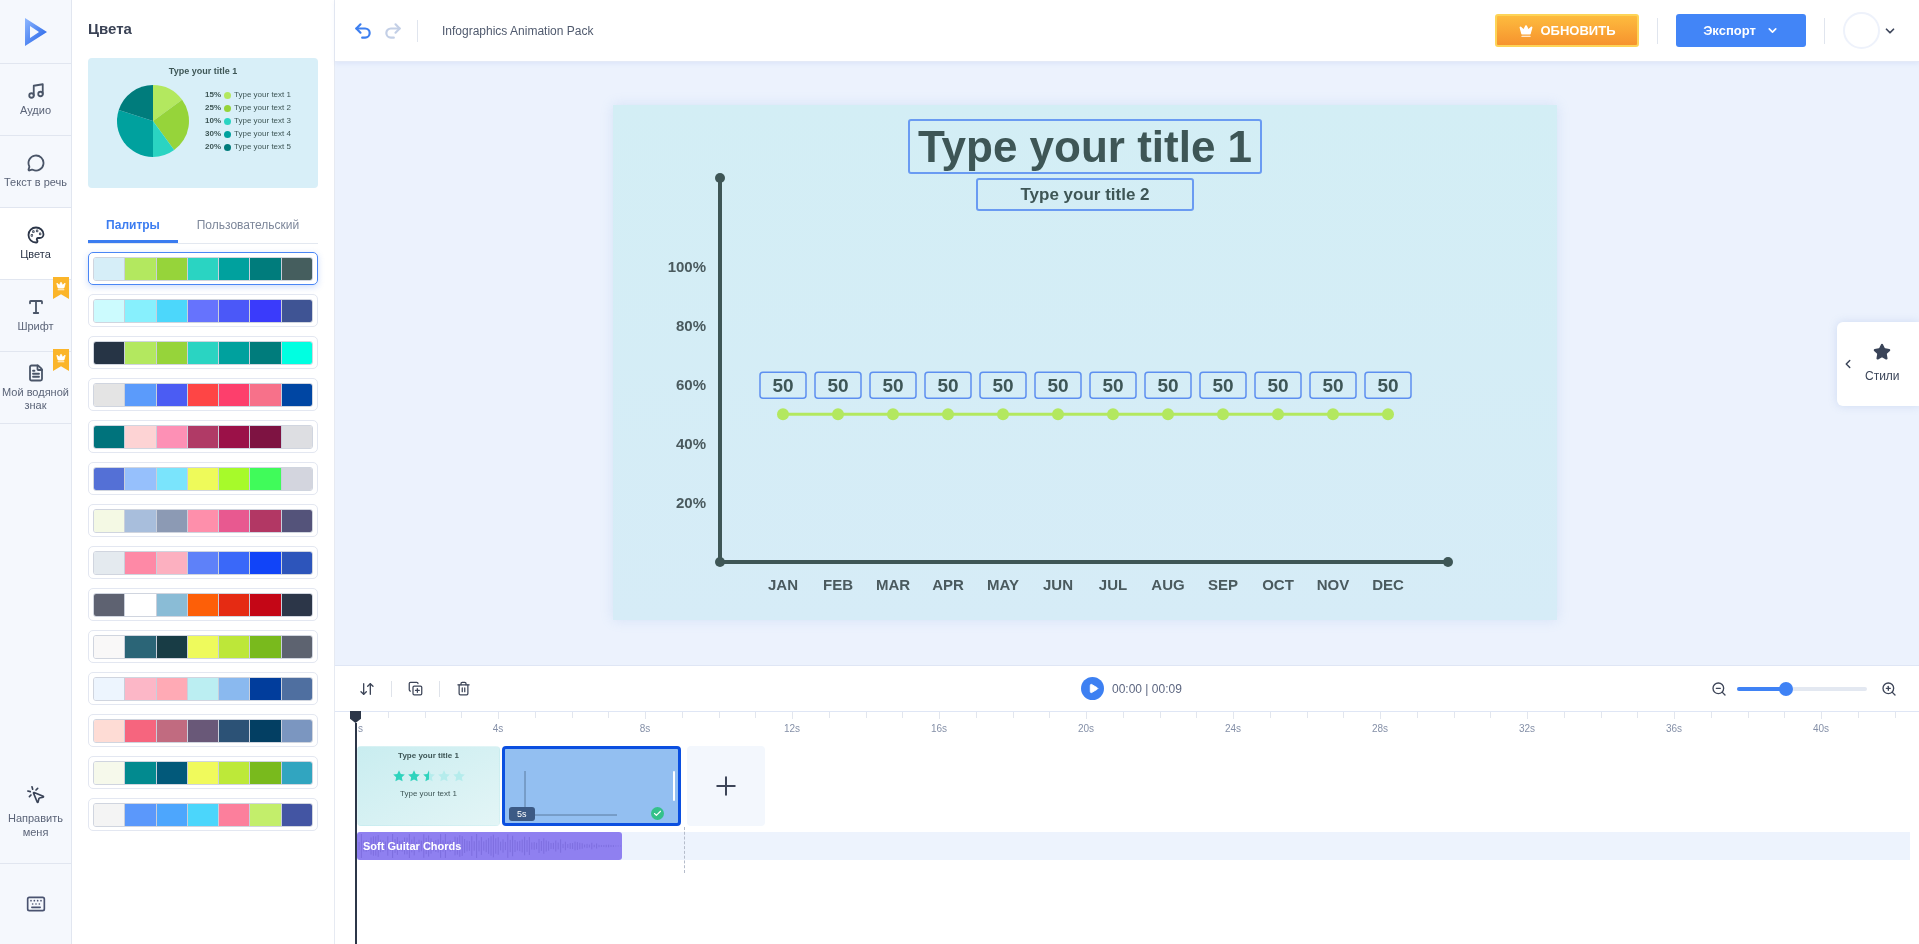 Image resolution: width=1919 pixels, height=944 pixels. Describe the element at coordinates (674, 786) in the screenshot. I see `resize-handle` at that location.